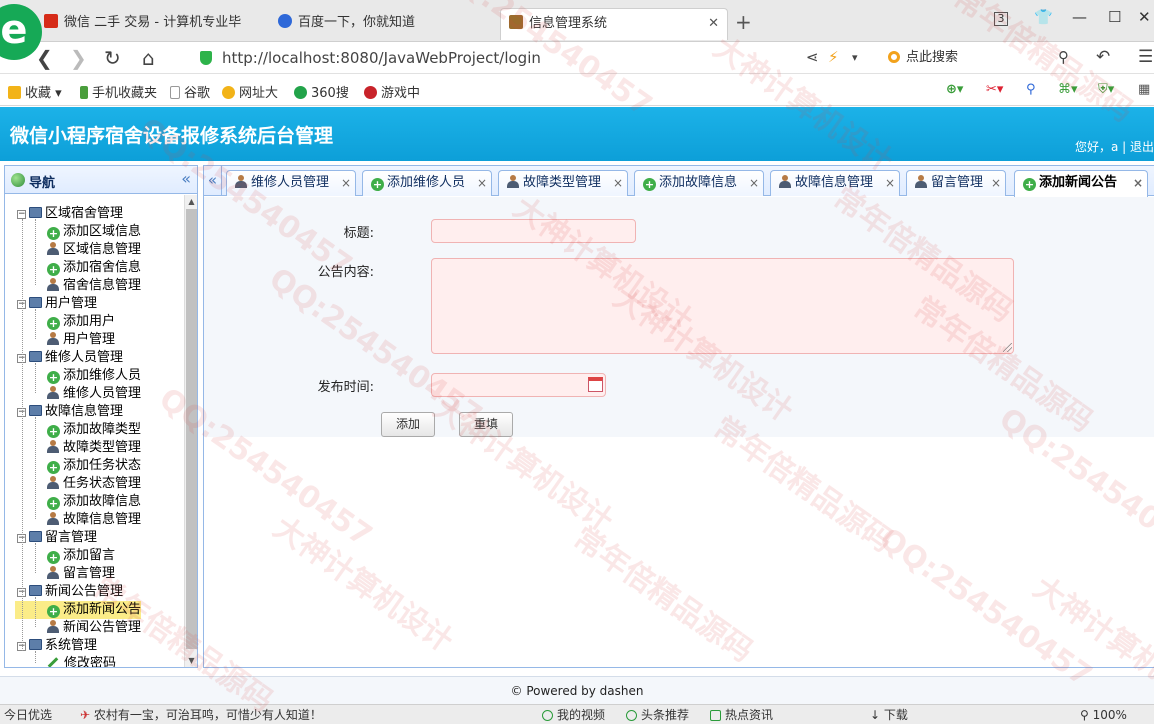  I want to click on forward-icon: ❯, so click(78, 58).